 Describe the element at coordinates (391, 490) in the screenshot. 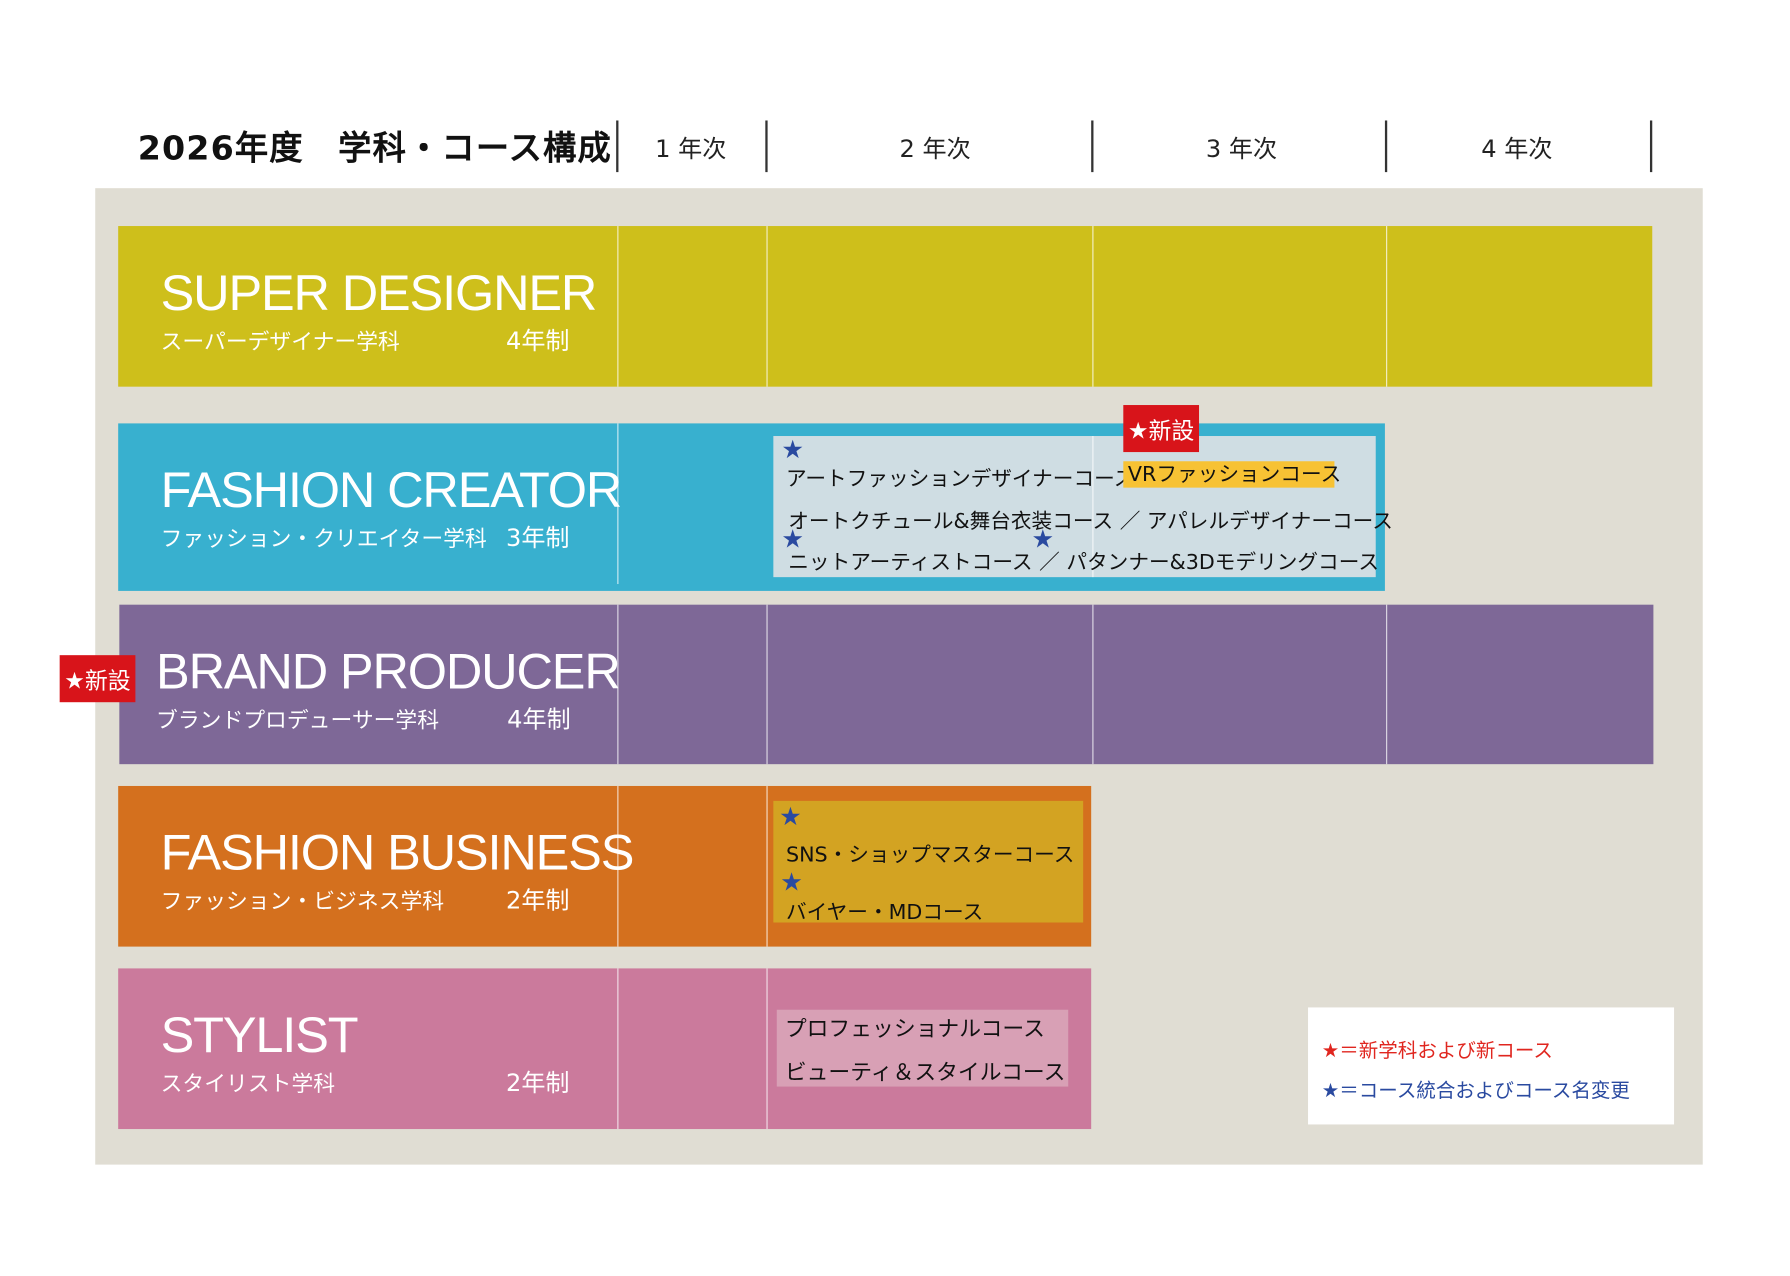

I see `dept-name-en: FASHION CREATOR` at that location.